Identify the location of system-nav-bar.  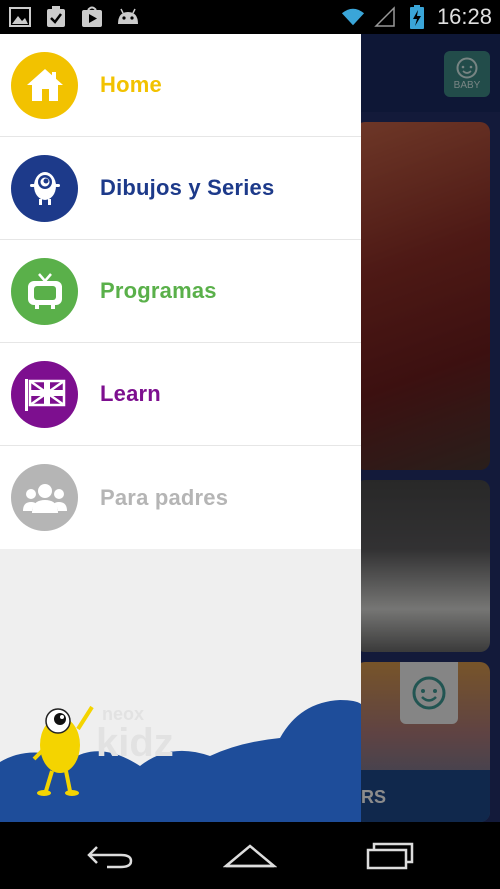
(250, 855).